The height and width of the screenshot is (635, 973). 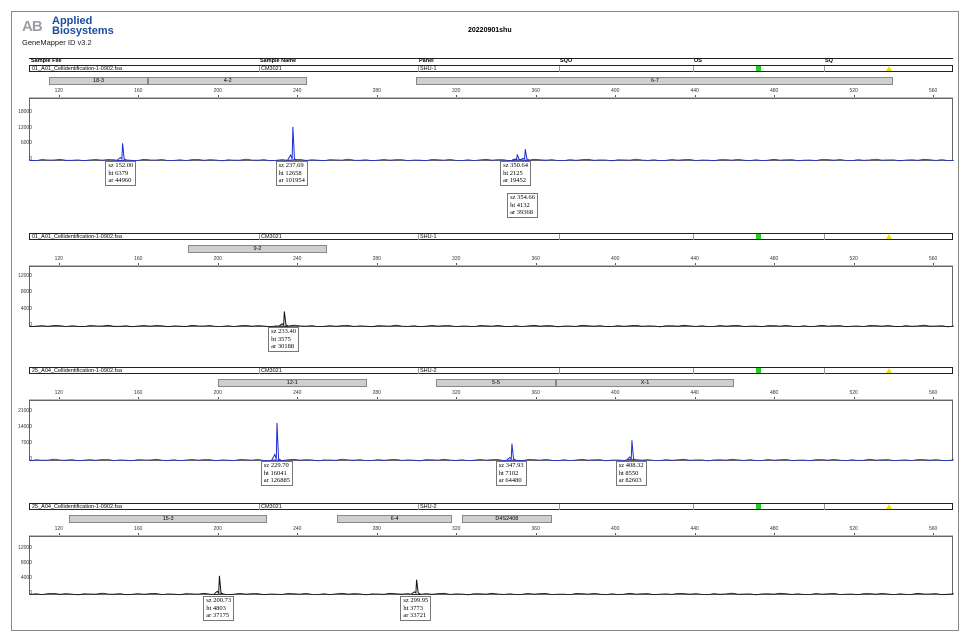 What do you see at coordinates (284, 339) in the screenshot?
I see `peak-label: sz 233.40 ht 3575 ar 30188` at bounding box center [284, 339].